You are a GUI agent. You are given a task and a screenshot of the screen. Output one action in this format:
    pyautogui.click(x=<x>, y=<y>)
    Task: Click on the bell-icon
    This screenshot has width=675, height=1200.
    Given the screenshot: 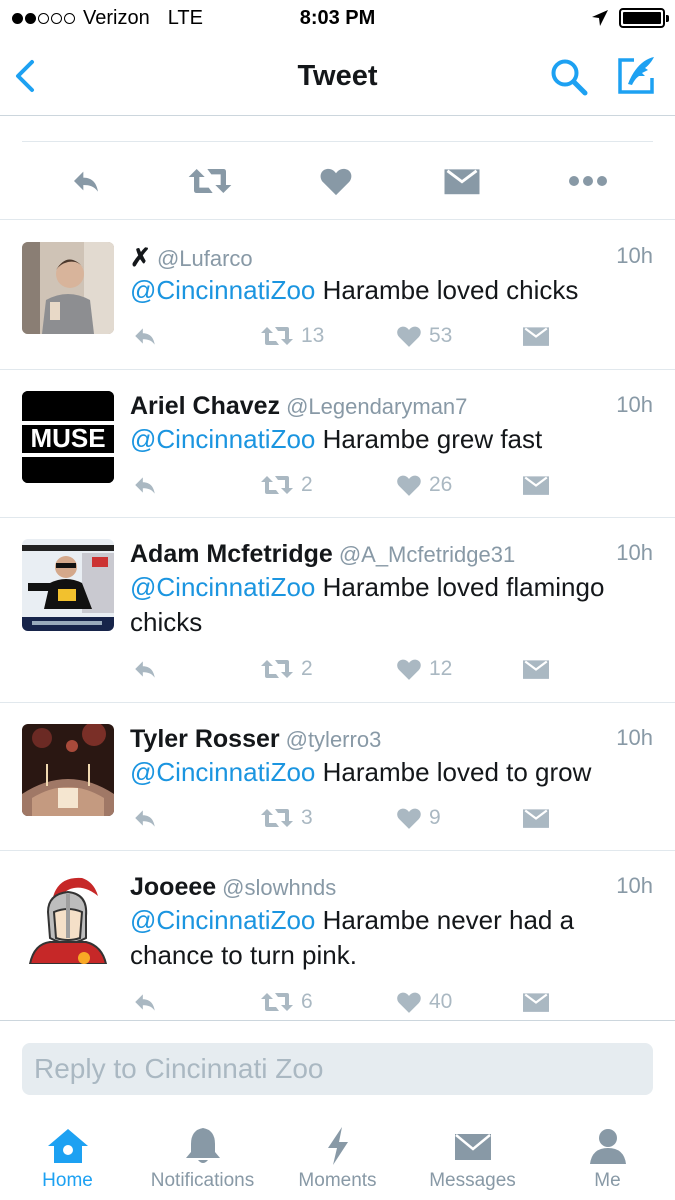 What is the action you would take?
    pyautogui.click(x=202, y=1145)
    